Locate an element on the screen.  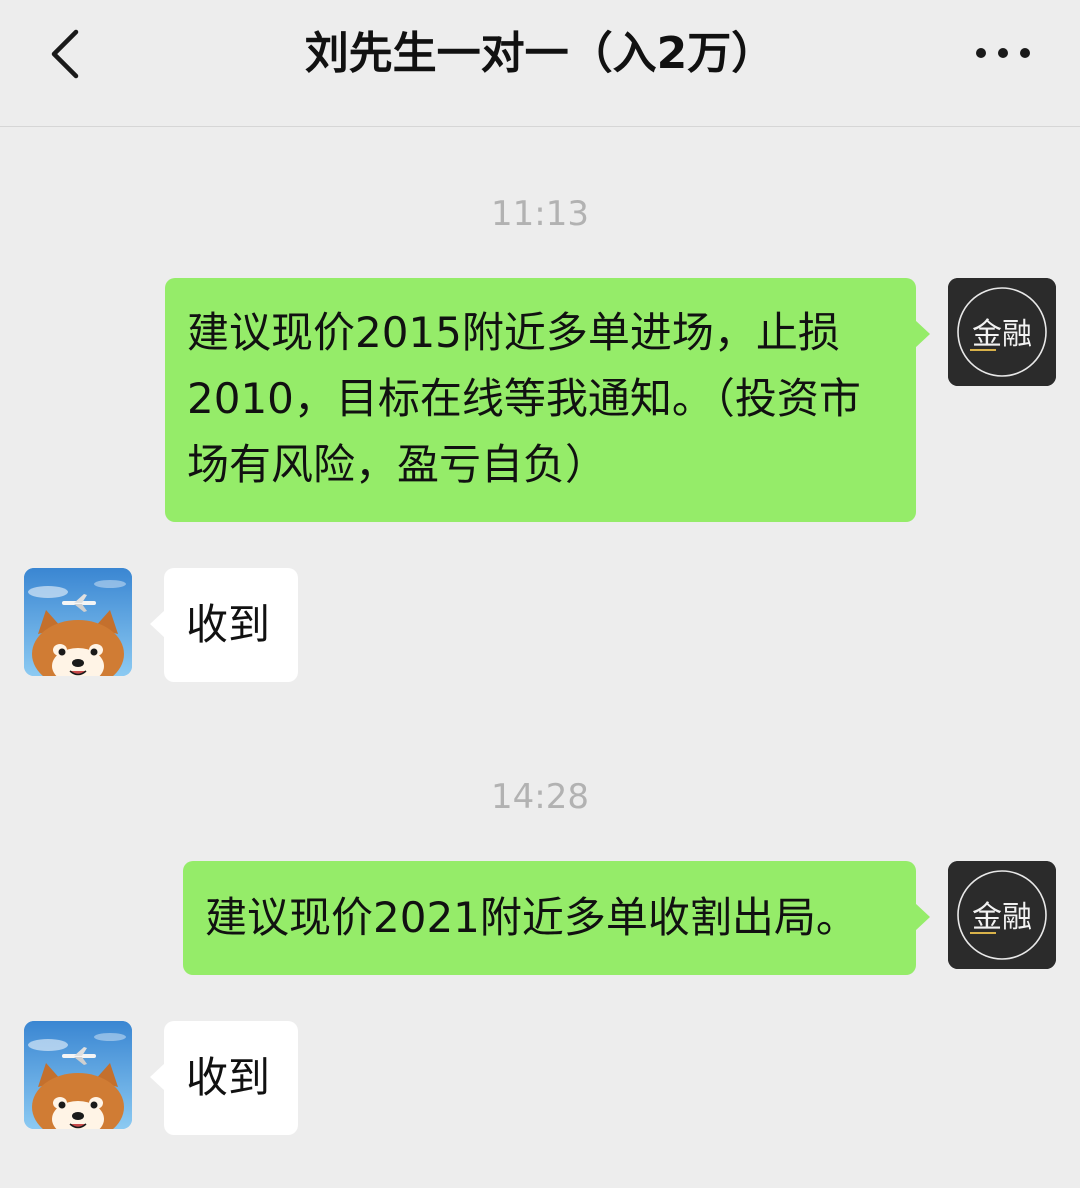
more-dots-icon is located at coordinates (1003, 53).